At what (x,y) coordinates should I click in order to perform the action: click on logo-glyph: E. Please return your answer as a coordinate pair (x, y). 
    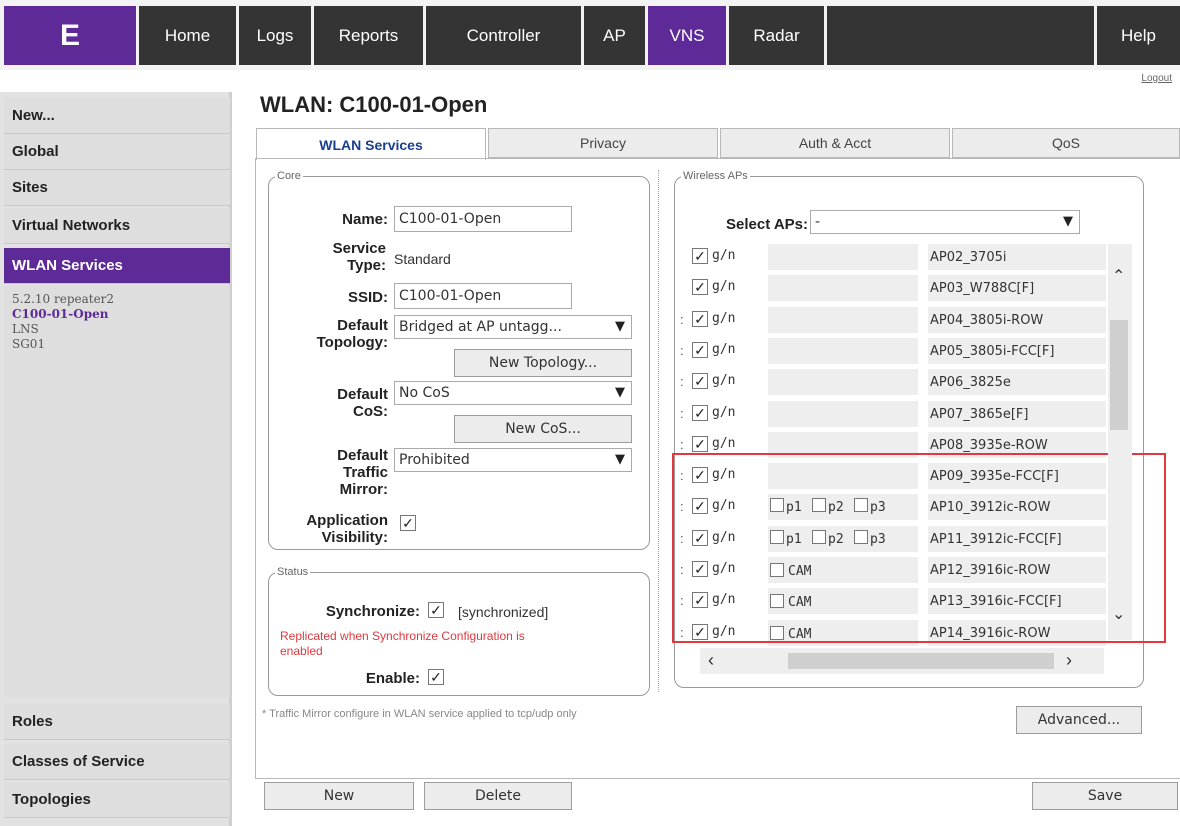
    Looking at the image, I should click on (69, 35).